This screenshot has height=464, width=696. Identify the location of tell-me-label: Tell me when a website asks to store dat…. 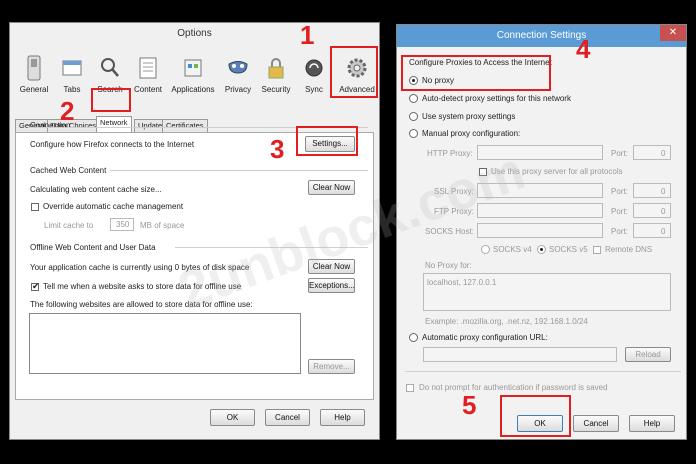
(142, 286).